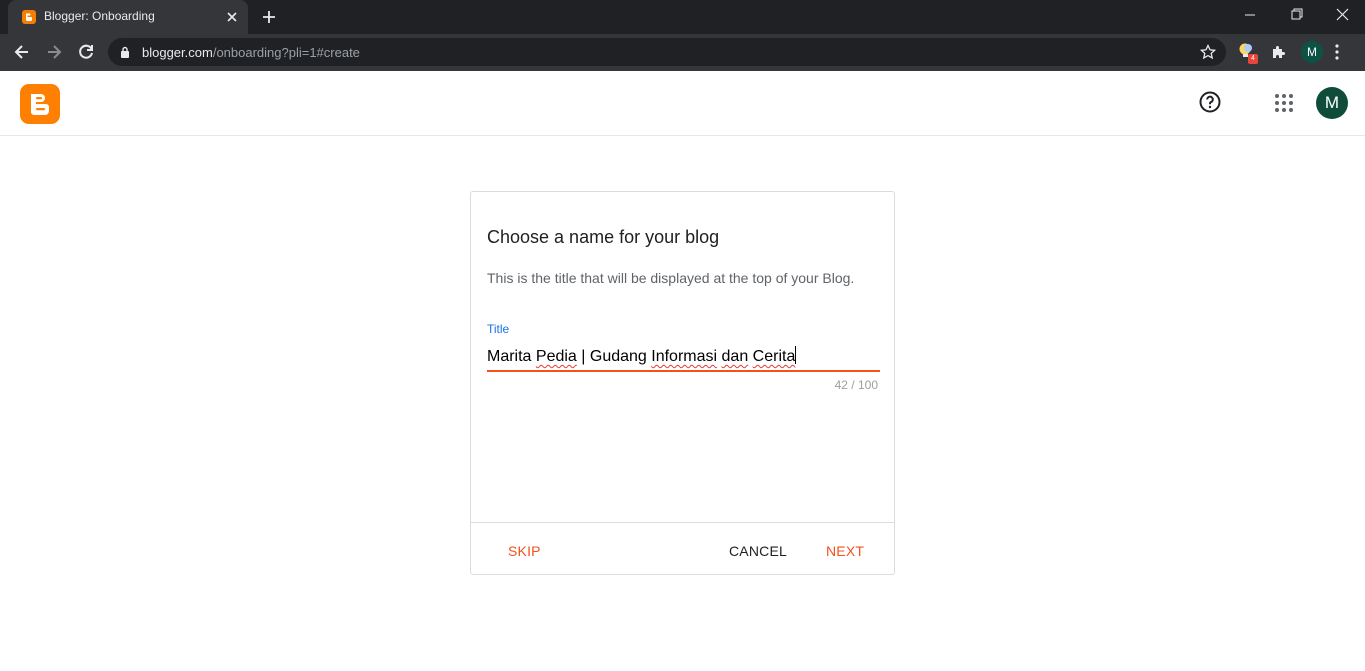 This screenshot has height=671, width=1365. I want to click on tab-title: Blogger: Onboarding, so click(99, 16).